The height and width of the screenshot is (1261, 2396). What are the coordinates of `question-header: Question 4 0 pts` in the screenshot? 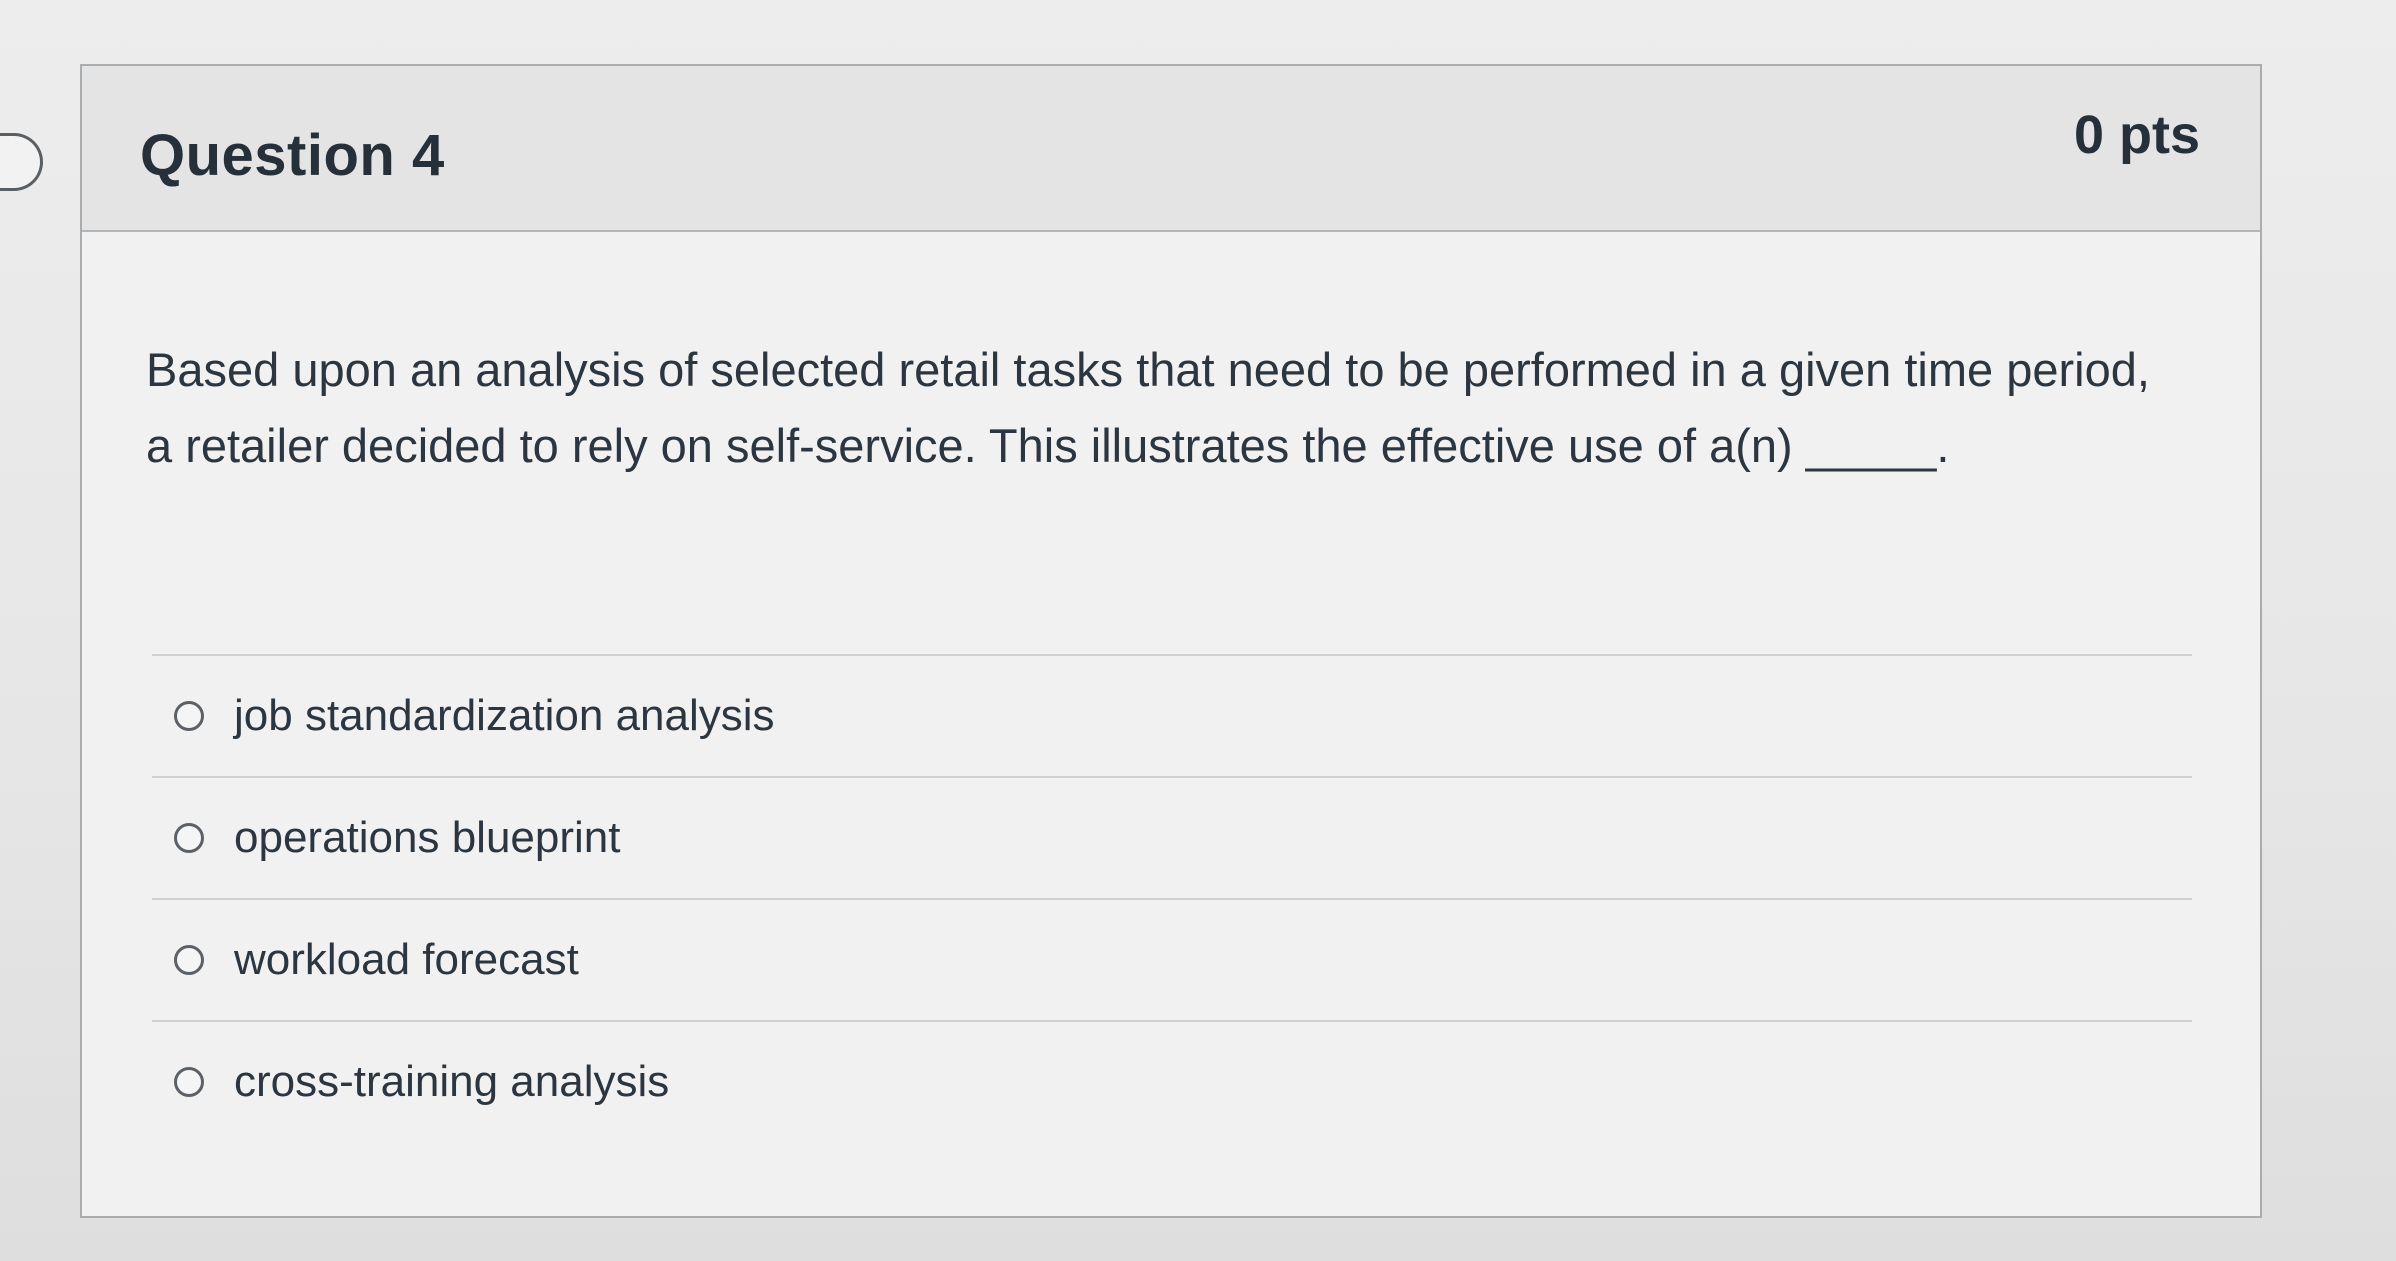 It's located at (1171, 149).